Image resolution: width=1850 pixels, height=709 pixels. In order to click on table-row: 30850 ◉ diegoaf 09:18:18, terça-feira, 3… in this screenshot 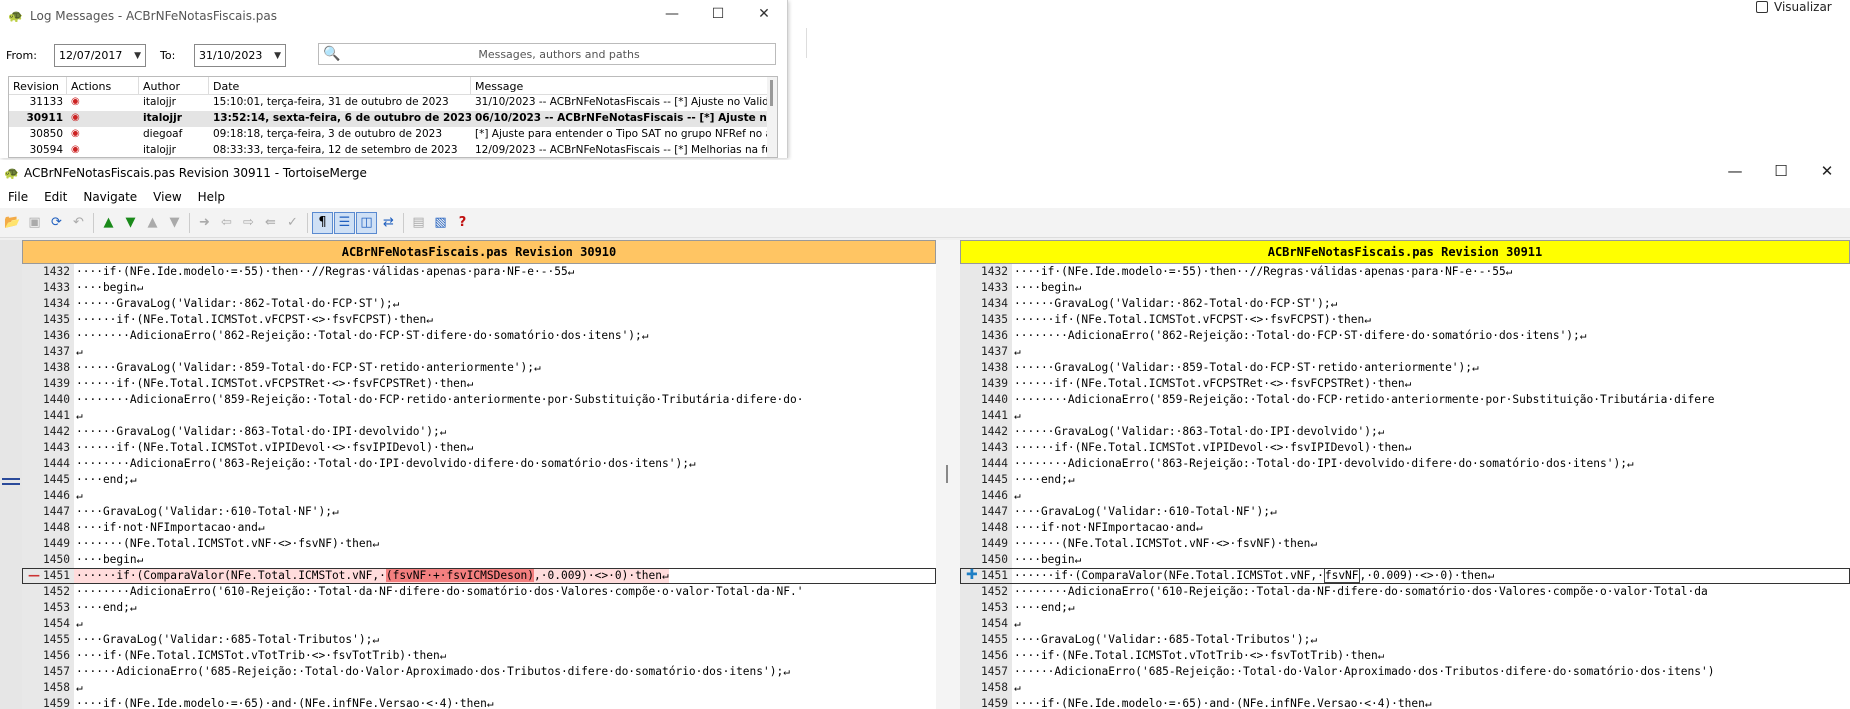, I will do `click(393, 135)`.